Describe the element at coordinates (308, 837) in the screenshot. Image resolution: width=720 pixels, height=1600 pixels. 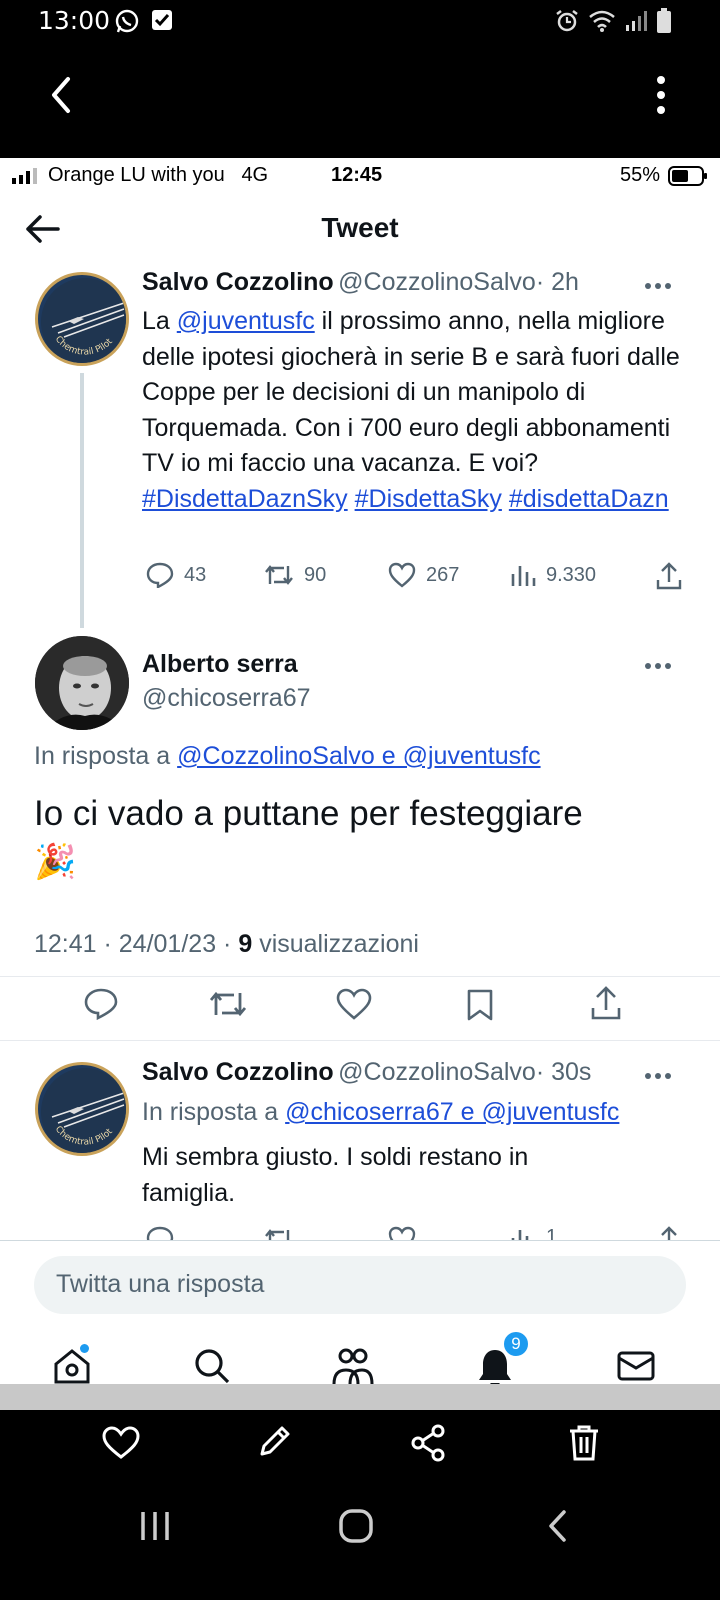
I see `tweet2-text: Io ci vado a puttane per festeggiare 🎉` at that location.